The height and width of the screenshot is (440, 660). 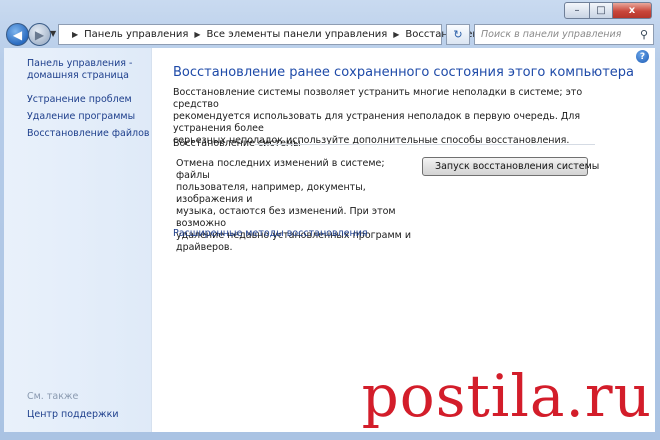 What do you see at coordinates (81, 117) in the screenshot?
I see `sidebar-item-uninstall: Удаление программы` at bounding box center [81, 117].